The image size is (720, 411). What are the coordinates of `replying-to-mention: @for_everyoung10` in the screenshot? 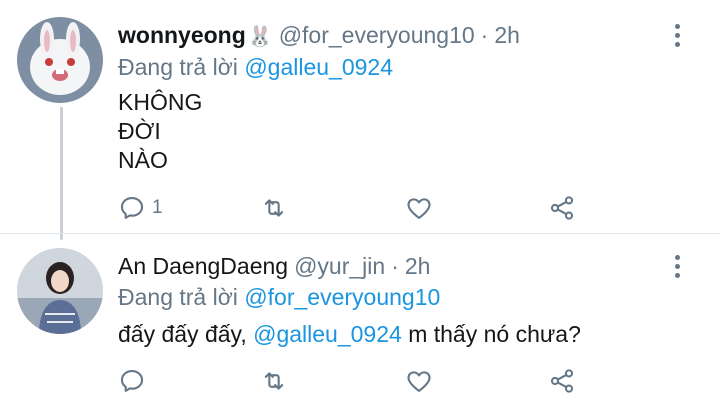 It's located at (342, 297).